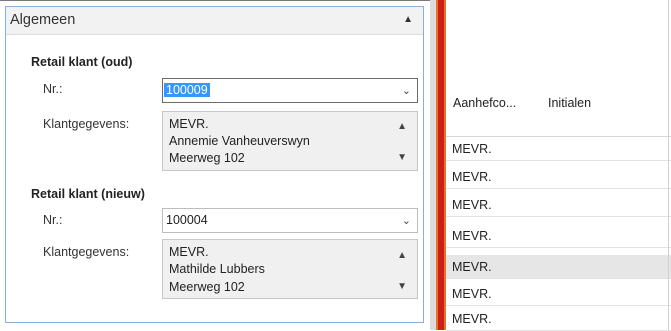  Describe the element at coordinates (217, 269) in the screenshot. I see `new-customer-info-line: Mathilde Lubbers` at that location.